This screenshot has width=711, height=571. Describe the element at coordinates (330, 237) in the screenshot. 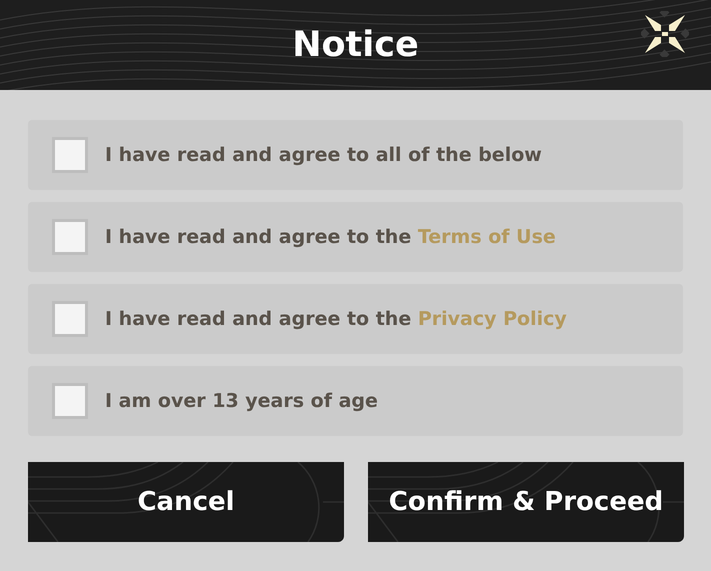

I see `agreement-text: I have read and agree to the Terms of Use` at that location.